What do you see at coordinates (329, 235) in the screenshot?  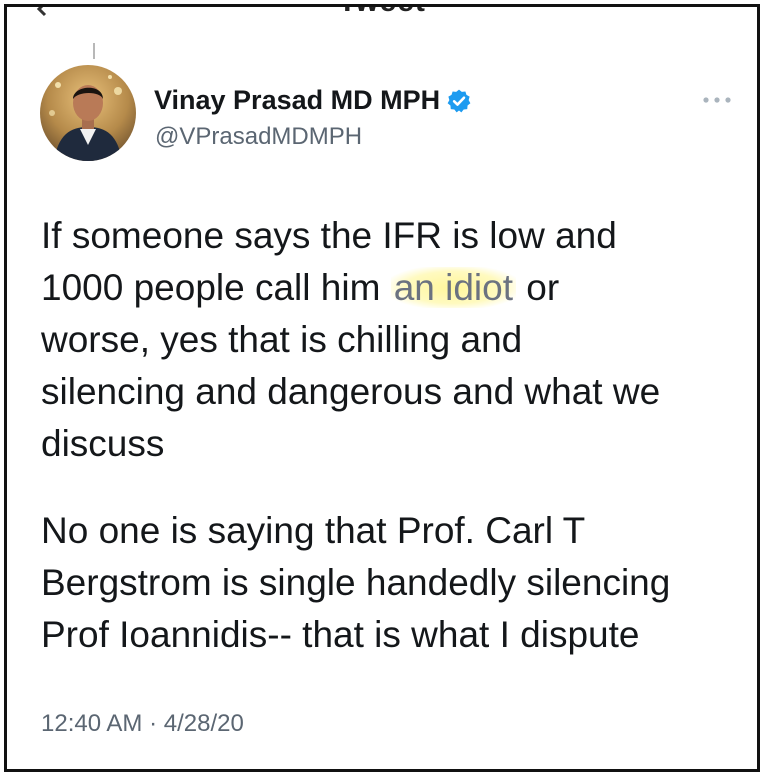 I see `tweet-line: If someone says the IFR is low and` at bounding box center [329, 235].